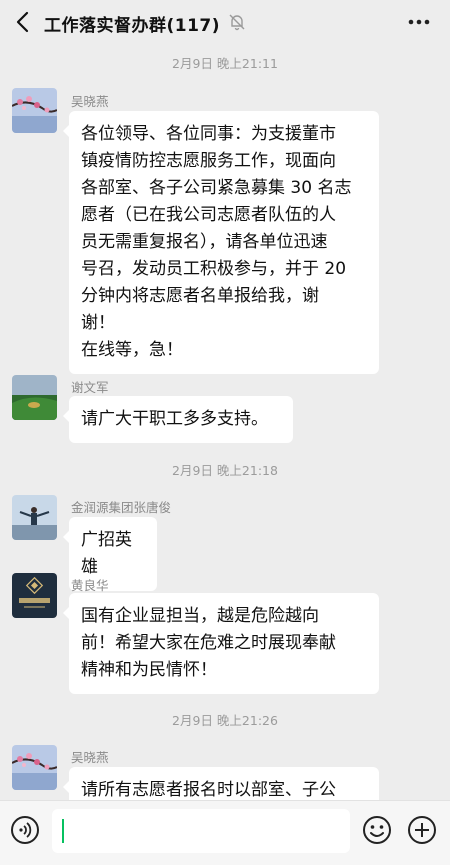 The image size is (450, 865). I want to click on timestamp: 2月9日 晚上21:26, so click(225, 720).